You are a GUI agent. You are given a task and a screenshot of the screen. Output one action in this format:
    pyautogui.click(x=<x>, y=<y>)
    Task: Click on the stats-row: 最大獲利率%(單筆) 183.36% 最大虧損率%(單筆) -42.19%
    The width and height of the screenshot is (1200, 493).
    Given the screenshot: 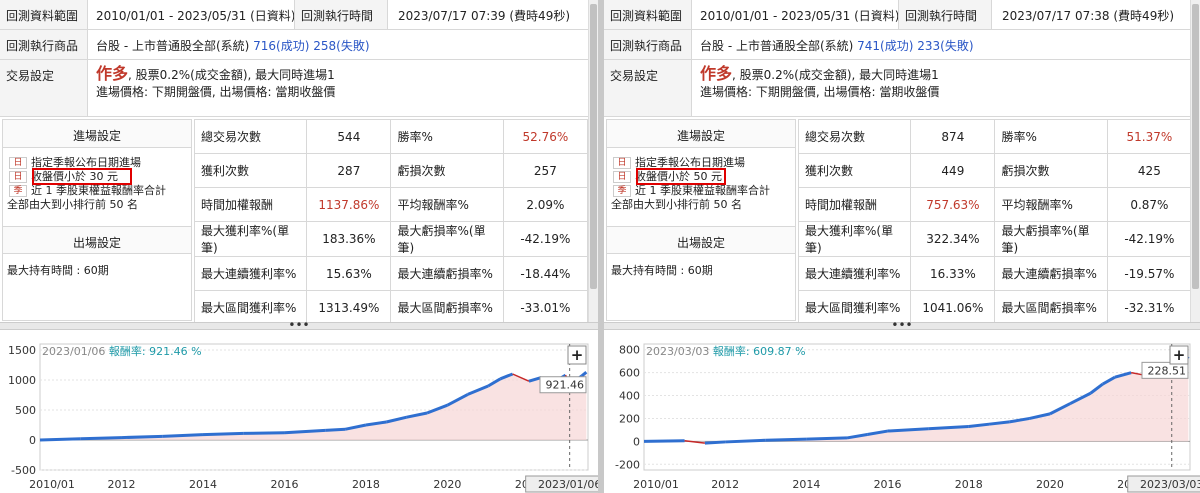 What is the action you would take?
    pyautogui.click(x=391, y=239)
    